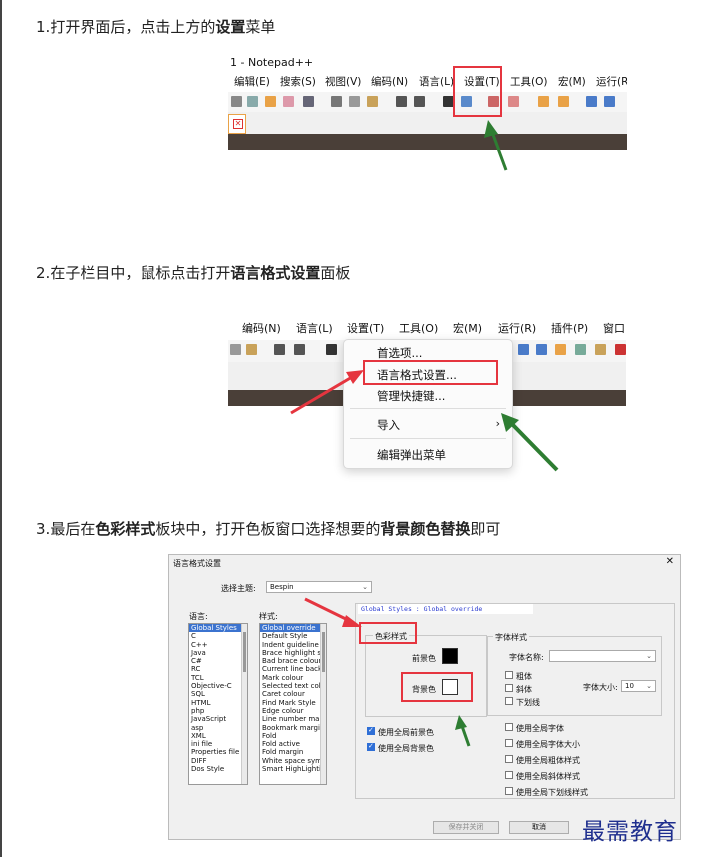 This screenshot has height=857, width=701. Describe the element at coordinates (630, 832) in the screenshot. I see `watermark: 最需教育` at that location.